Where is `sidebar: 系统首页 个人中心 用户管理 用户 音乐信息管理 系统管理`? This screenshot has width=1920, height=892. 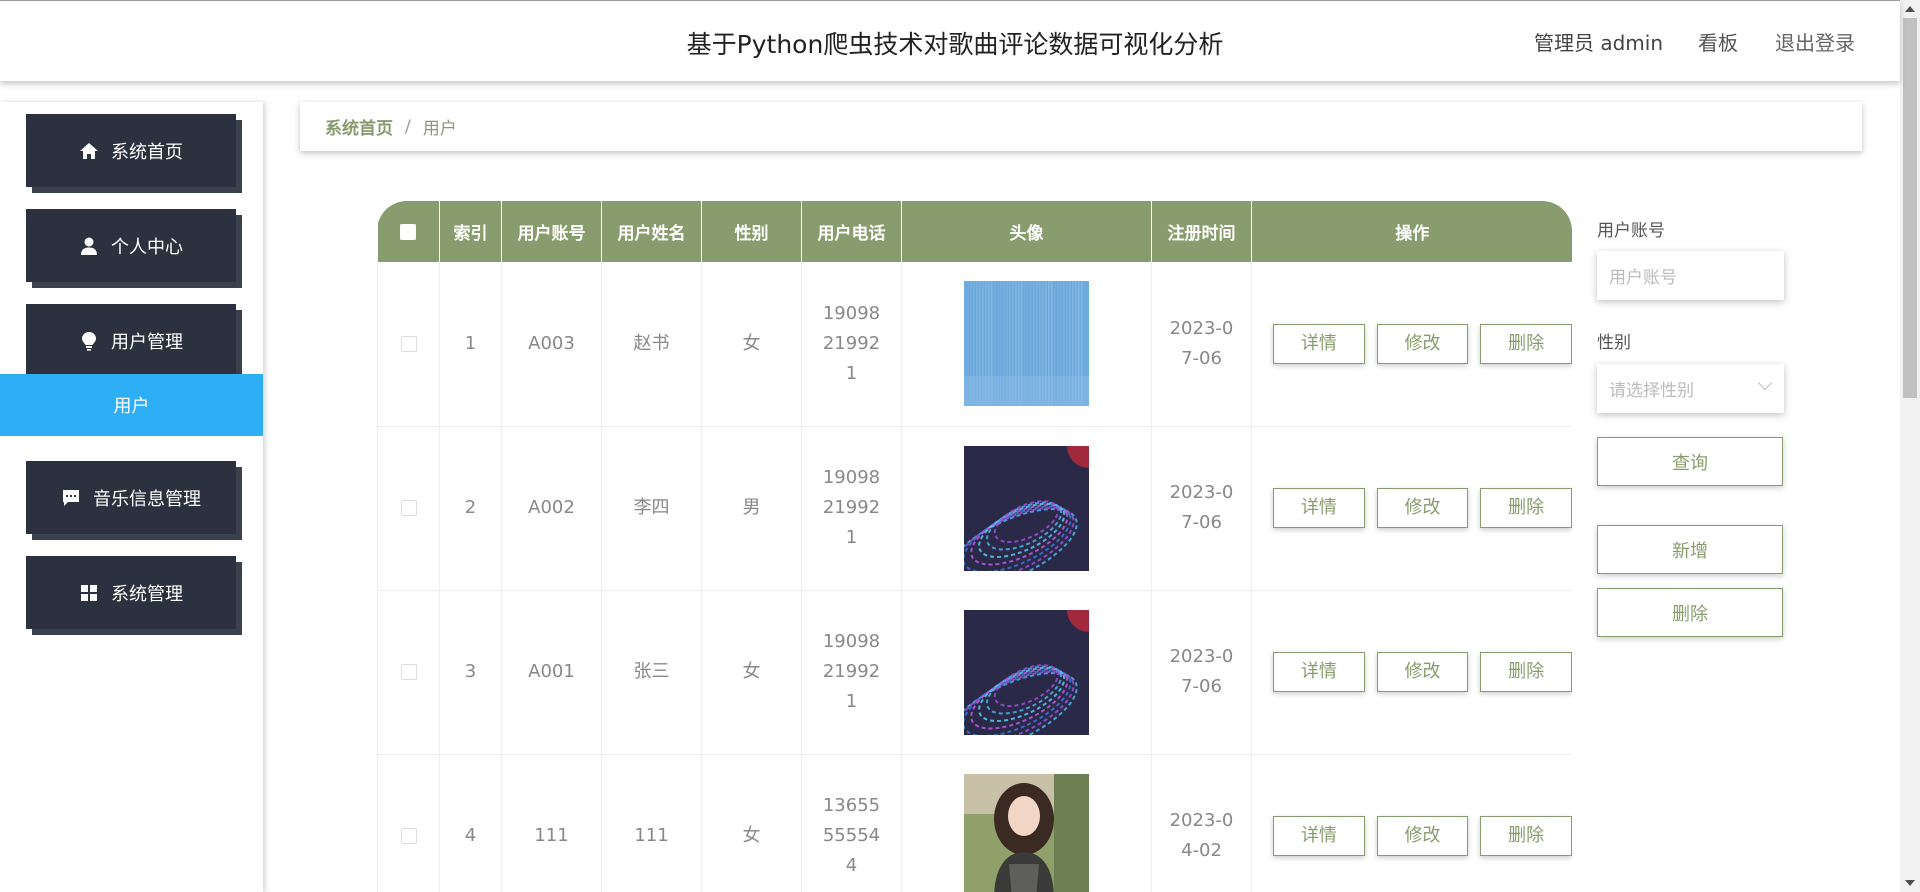 sidebar: 系统首页 个人中心 用户管理 用户 音乐信息管理 系统管理 is located at coordinates (131, 497).